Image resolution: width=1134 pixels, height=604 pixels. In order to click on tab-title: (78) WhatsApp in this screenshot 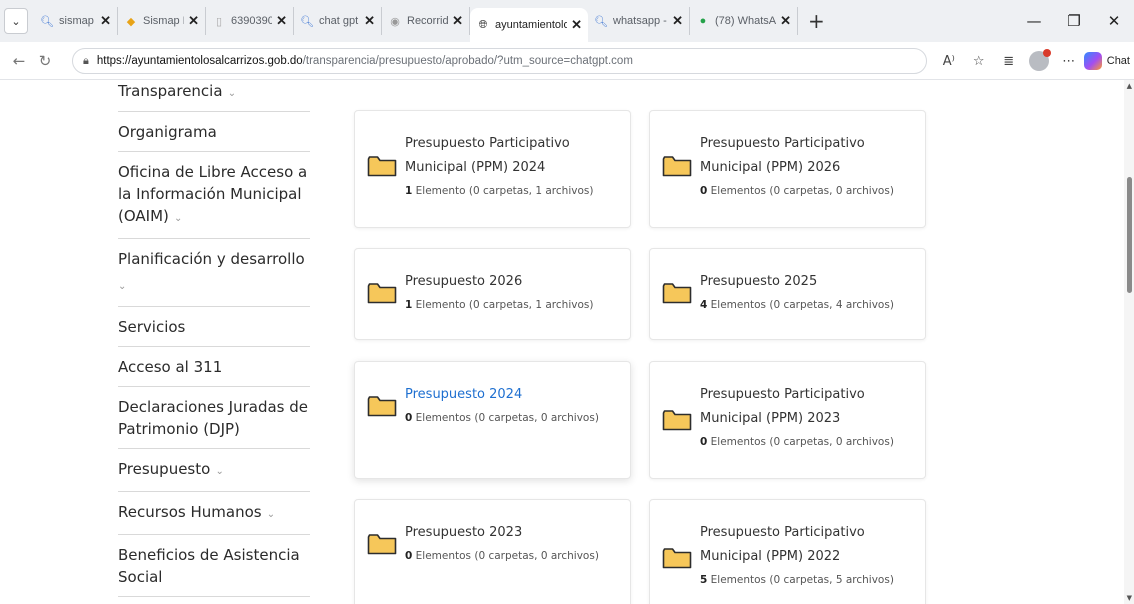, I will do `click(746, 21)`.